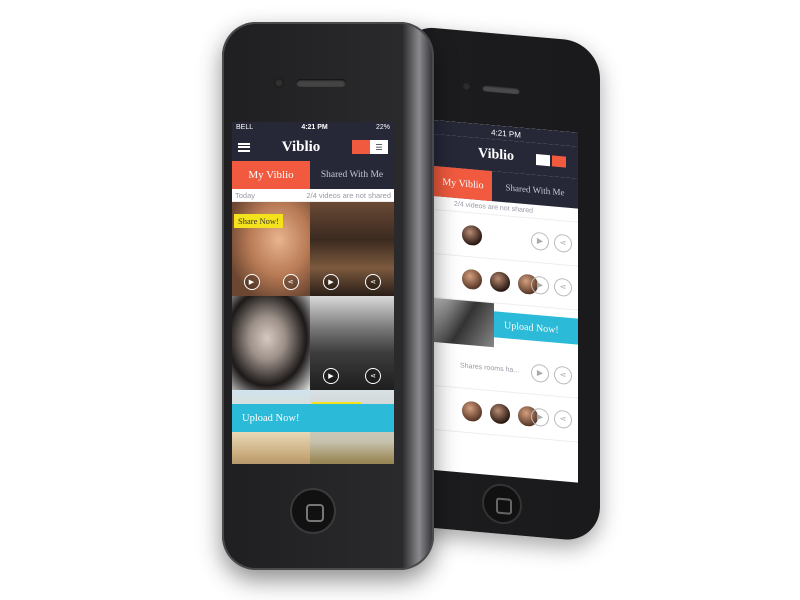 Image resolution: width=800 pixels, height=600 pixels. I want to click on status-battery: 22%, so click(382, 127).